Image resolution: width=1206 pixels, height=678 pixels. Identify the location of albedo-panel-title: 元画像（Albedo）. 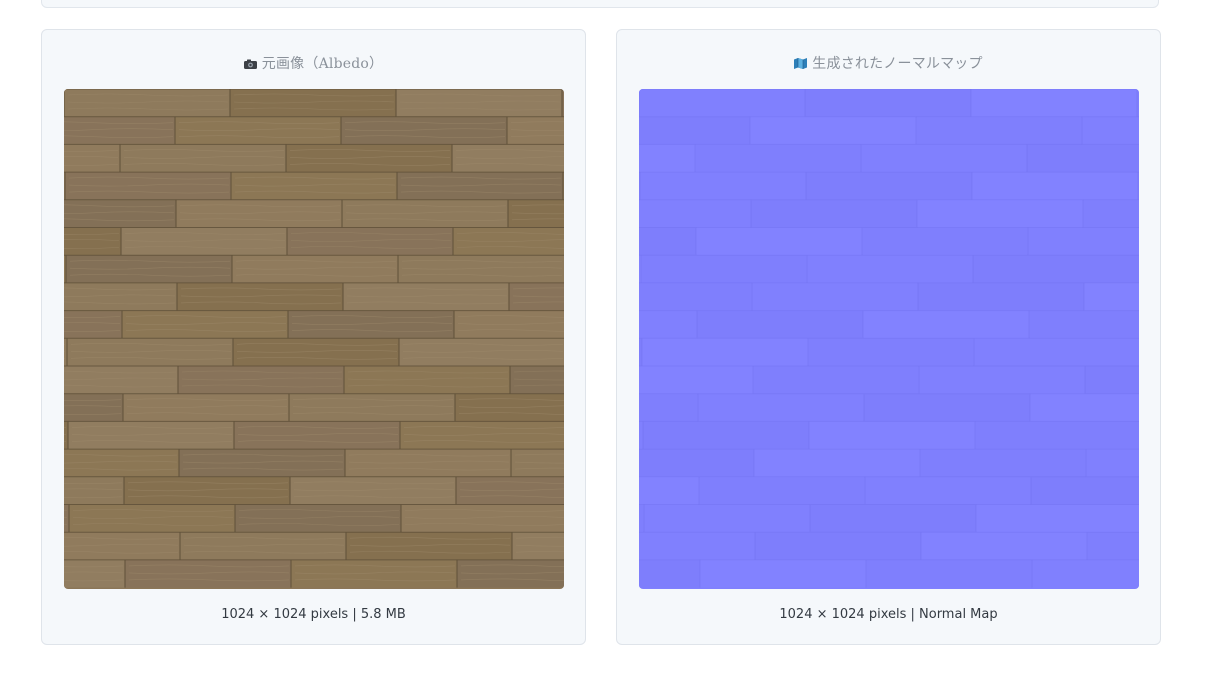
(313, 63).